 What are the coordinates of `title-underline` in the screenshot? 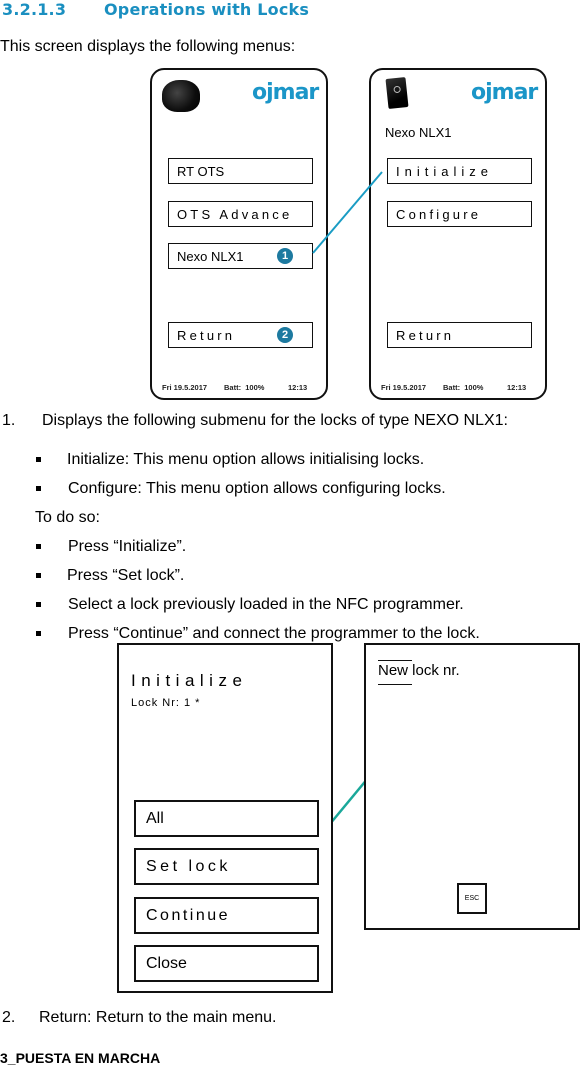 It's located at (395, 684).